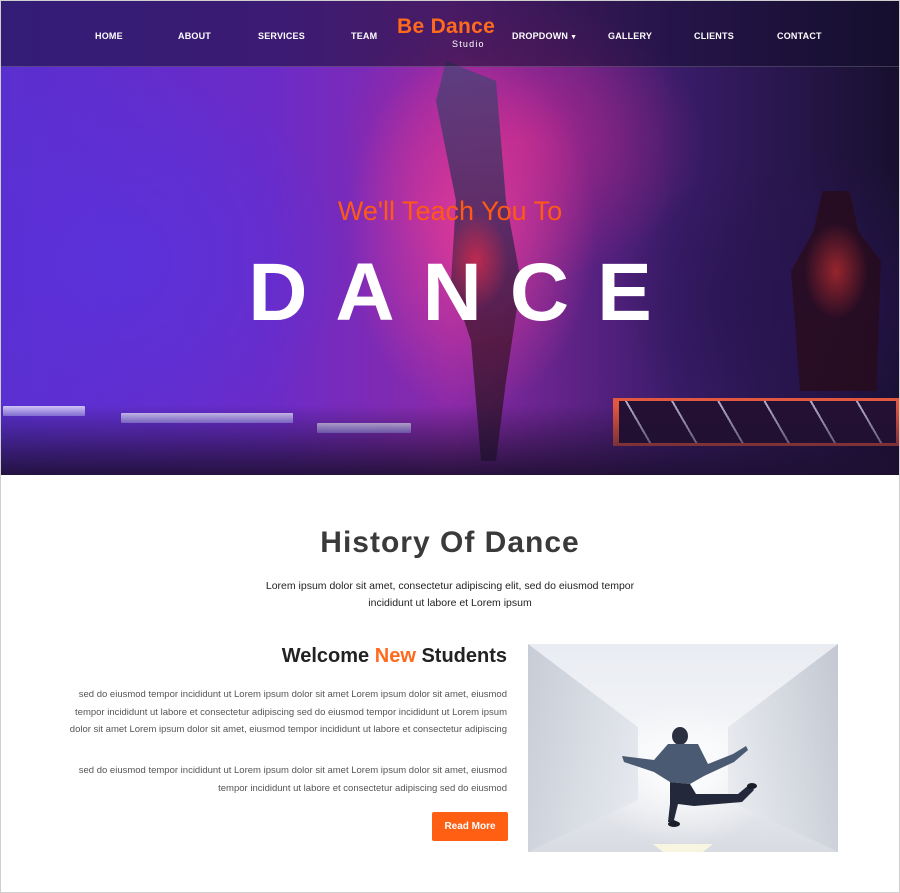 This screenshot has height=893, width=900. I want to click on hero-tagline: We'll Teach You To, so click(450, 211).